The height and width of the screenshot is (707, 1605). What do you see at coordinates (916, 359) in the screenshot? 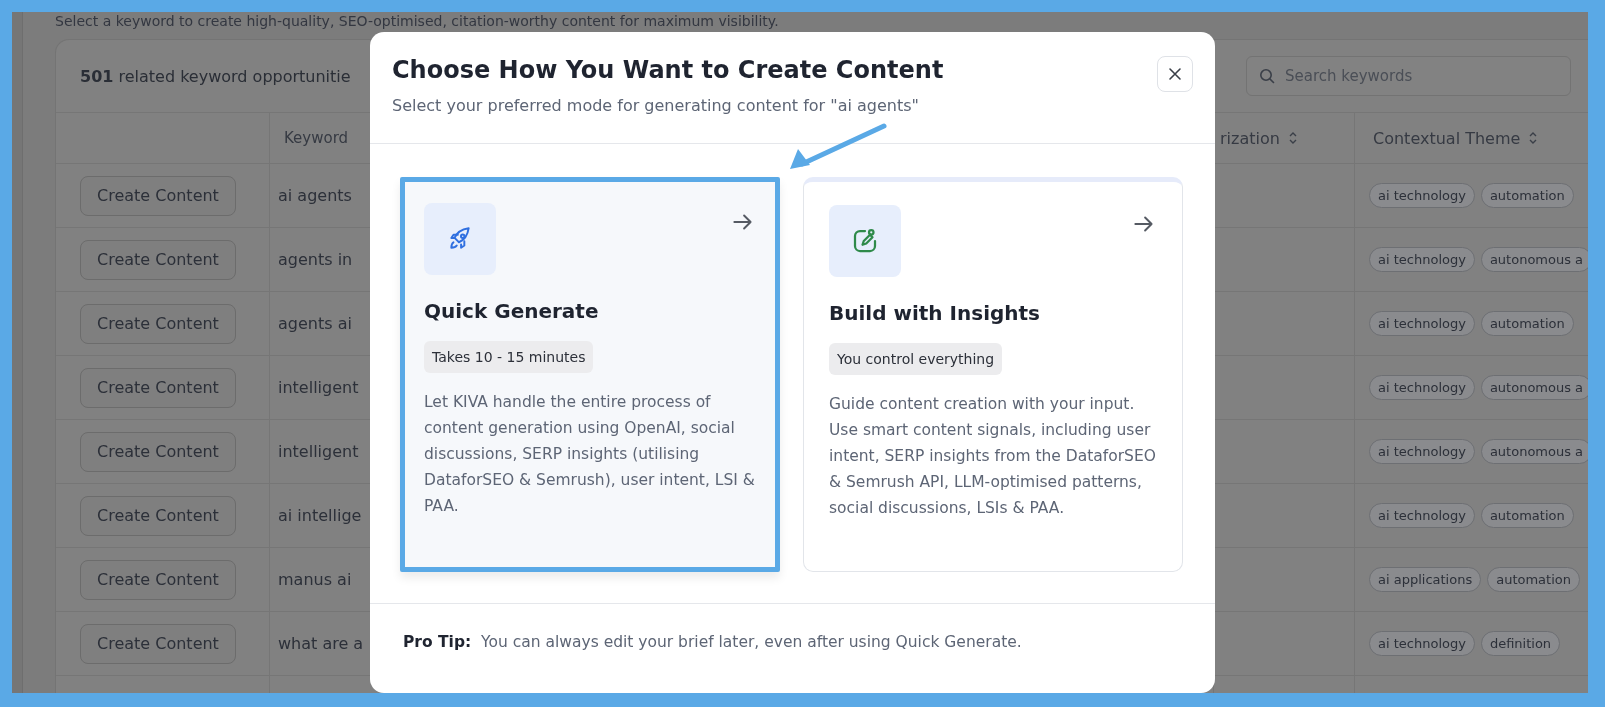
I see `duration-badge: You control everything` at bounding box center [916, 359].